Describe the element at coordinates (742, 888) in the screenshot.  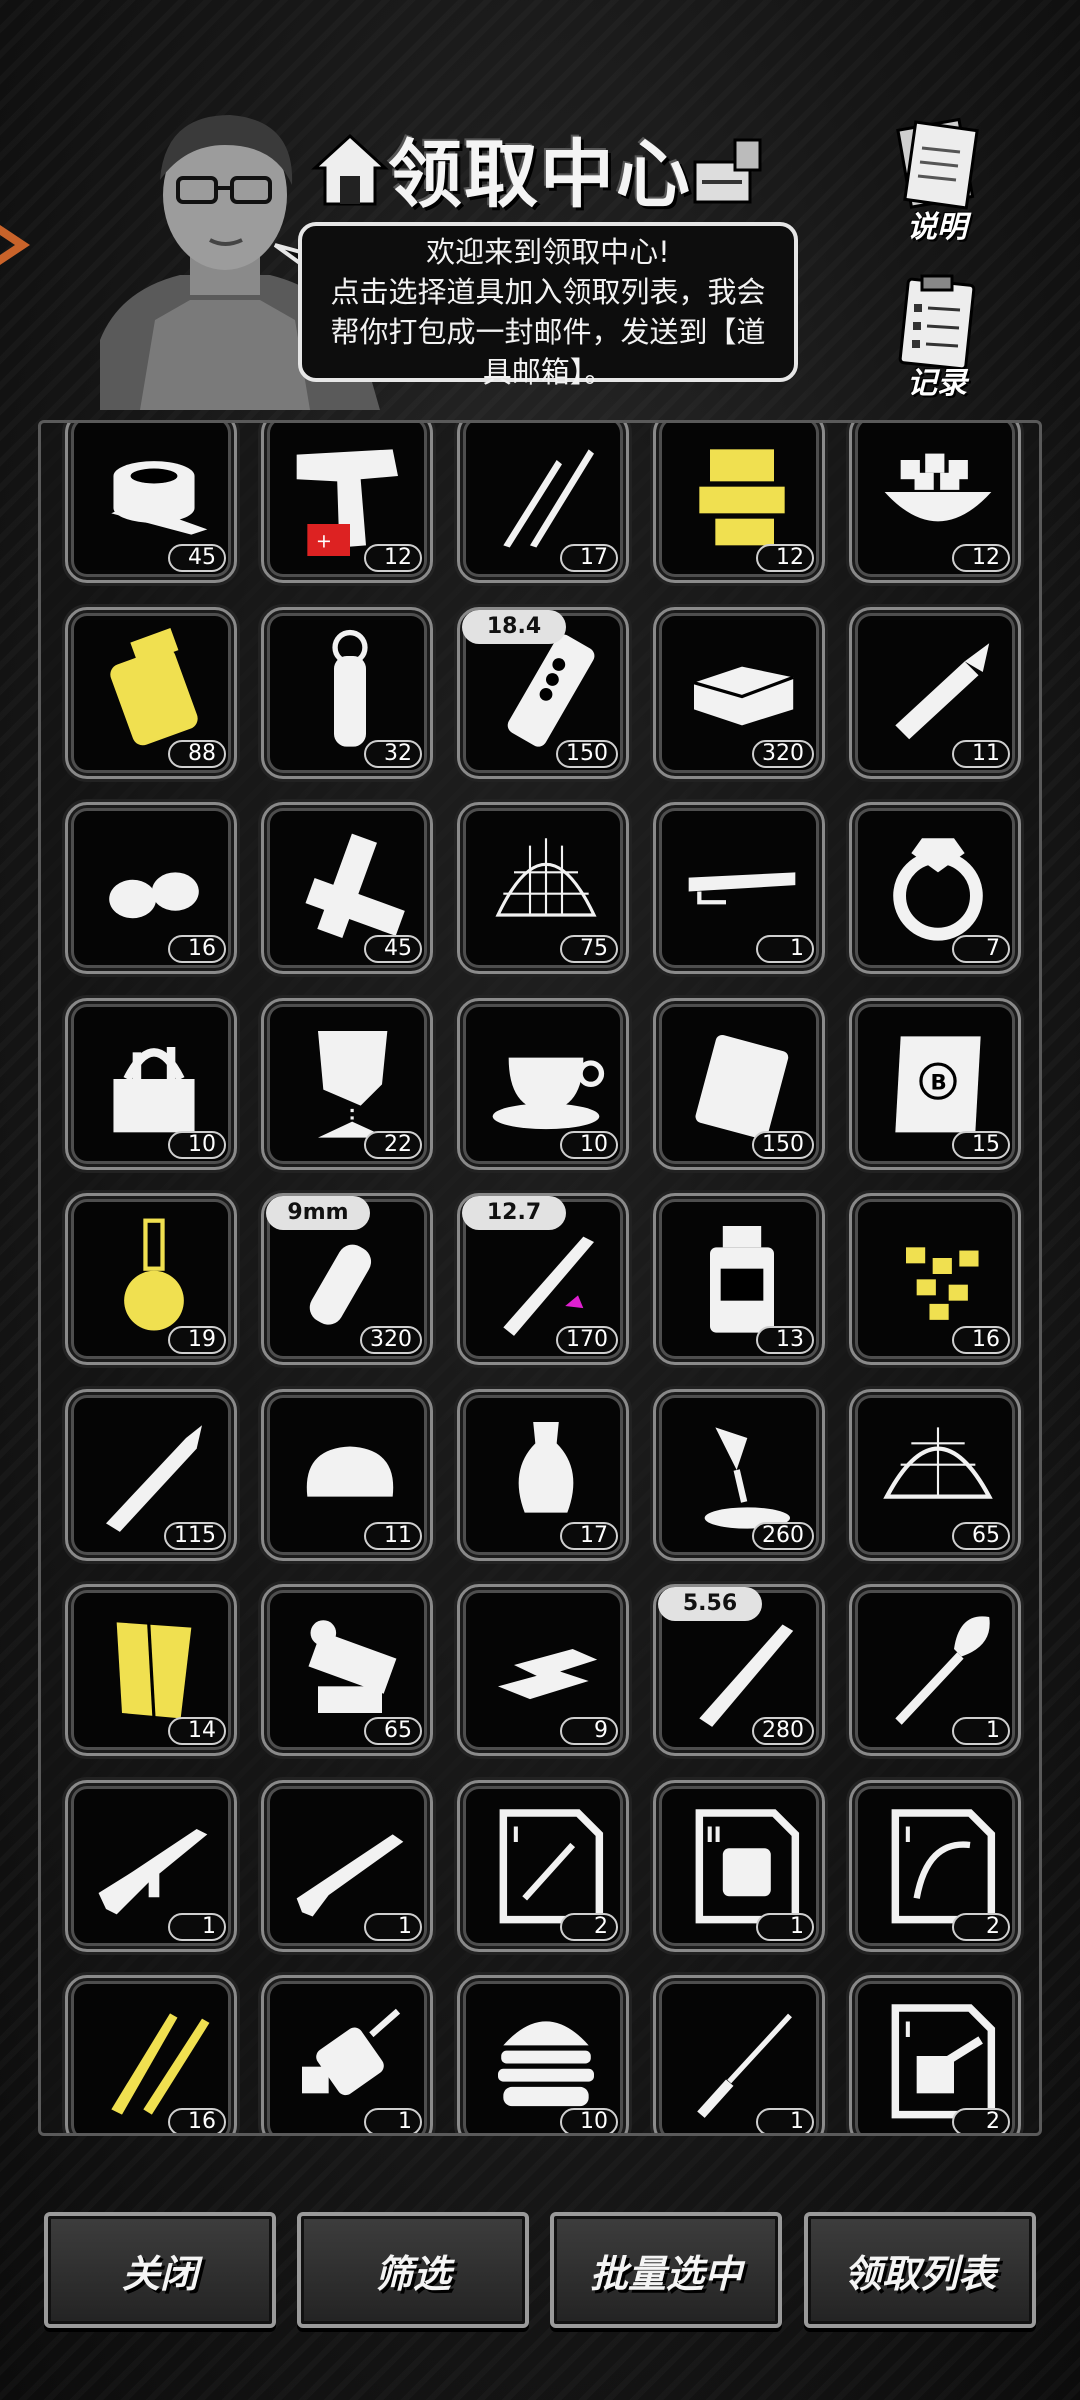
I see `bar-part-icon` at that location.